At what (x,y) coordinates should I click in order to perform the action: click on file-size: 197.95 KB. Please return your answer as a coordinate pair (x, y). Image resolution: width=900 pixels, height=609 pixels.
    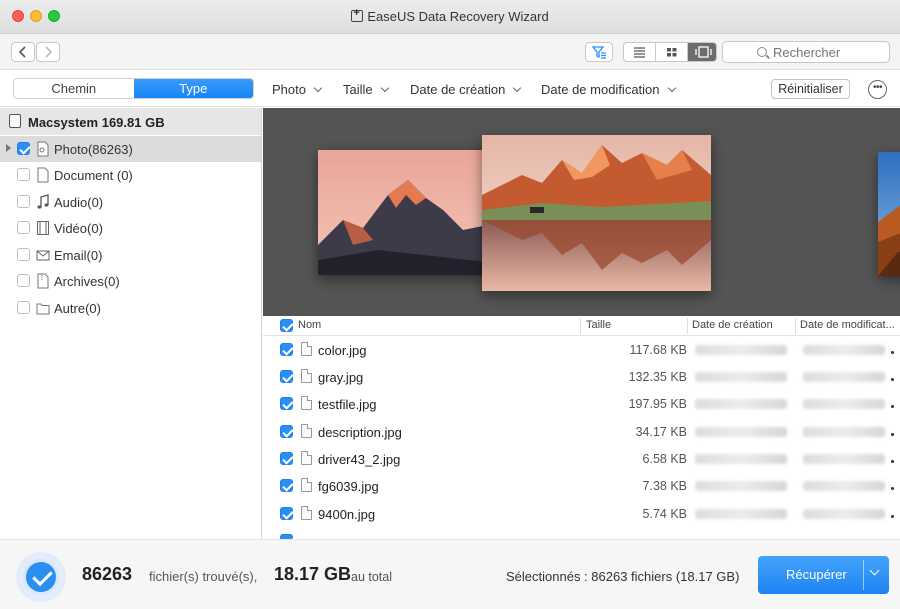
    Looking at the image, I should click on (657, 404).